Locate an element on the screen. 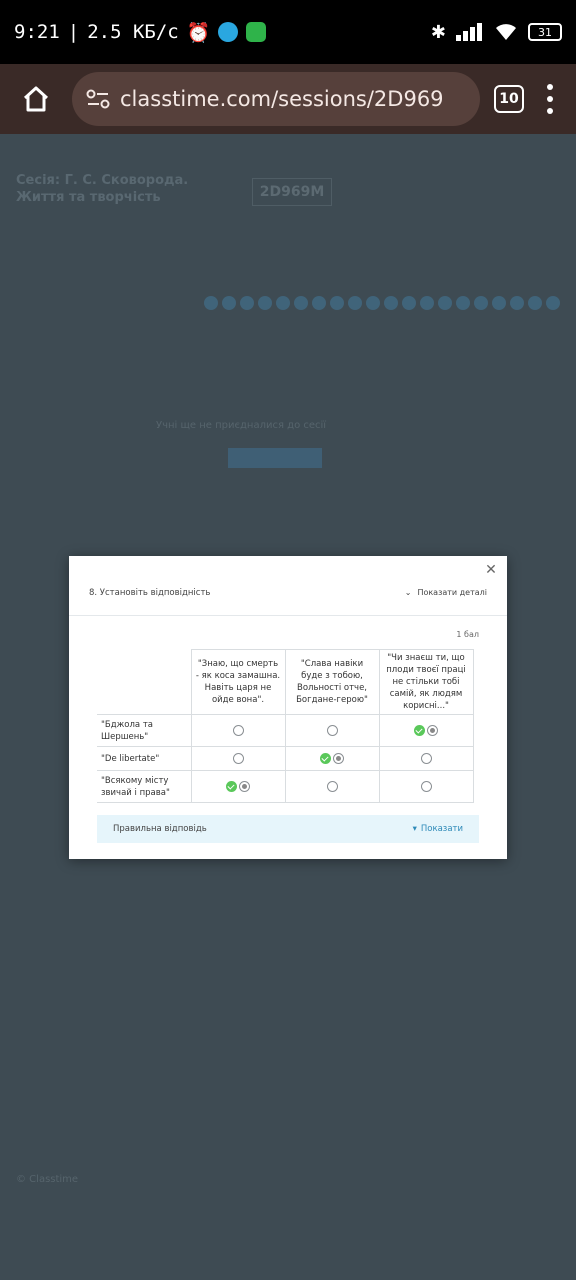 The height and width of the screenshot is (1280, 576). show-answer-button: ▾ Показати is located at coordinates (438, 829).